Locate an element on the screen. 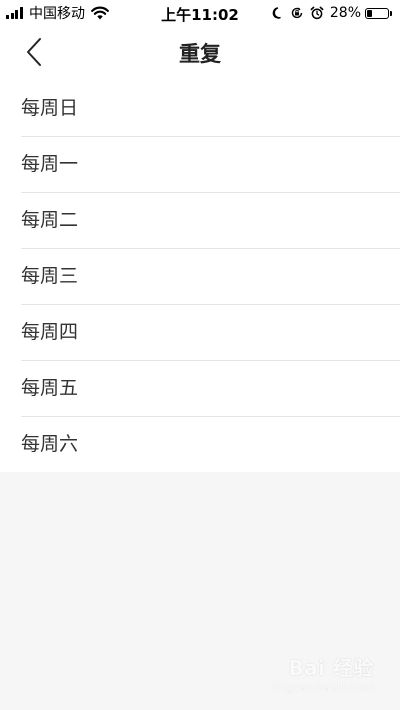 This screenshot has width=400, height=710. repeat-option-thursday: 每周四 is located at coordinates (200, 332).